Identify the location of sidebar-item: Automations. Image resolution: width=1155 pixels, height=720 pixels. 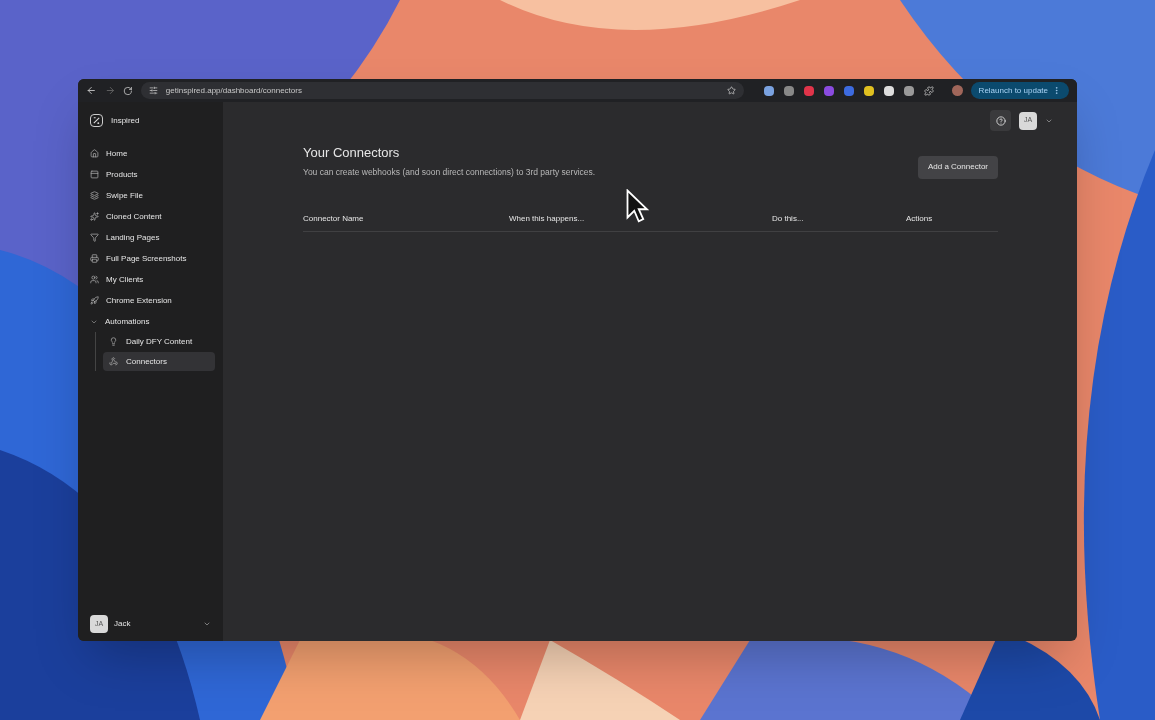
(150, 321).